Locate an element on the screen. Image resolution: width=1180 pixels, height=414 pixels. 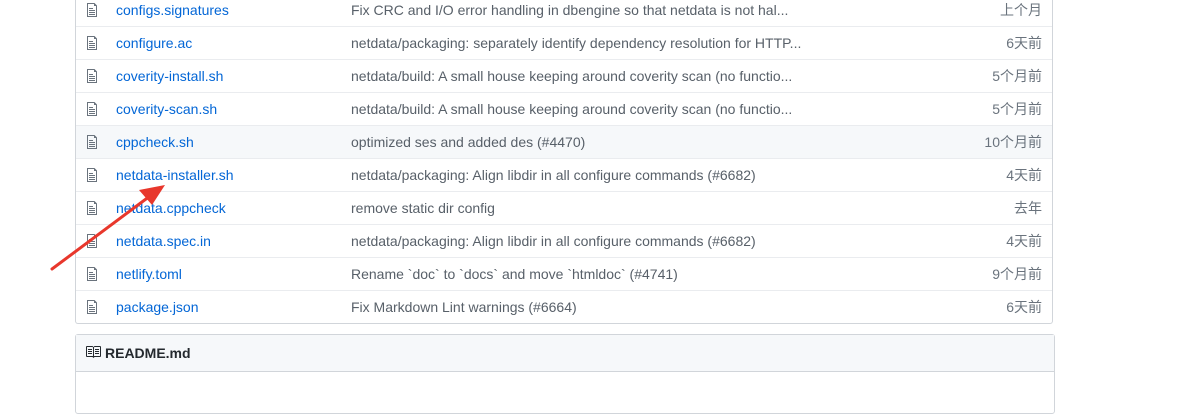
commit-age: 去年 is located at coordinates (1028, 208).